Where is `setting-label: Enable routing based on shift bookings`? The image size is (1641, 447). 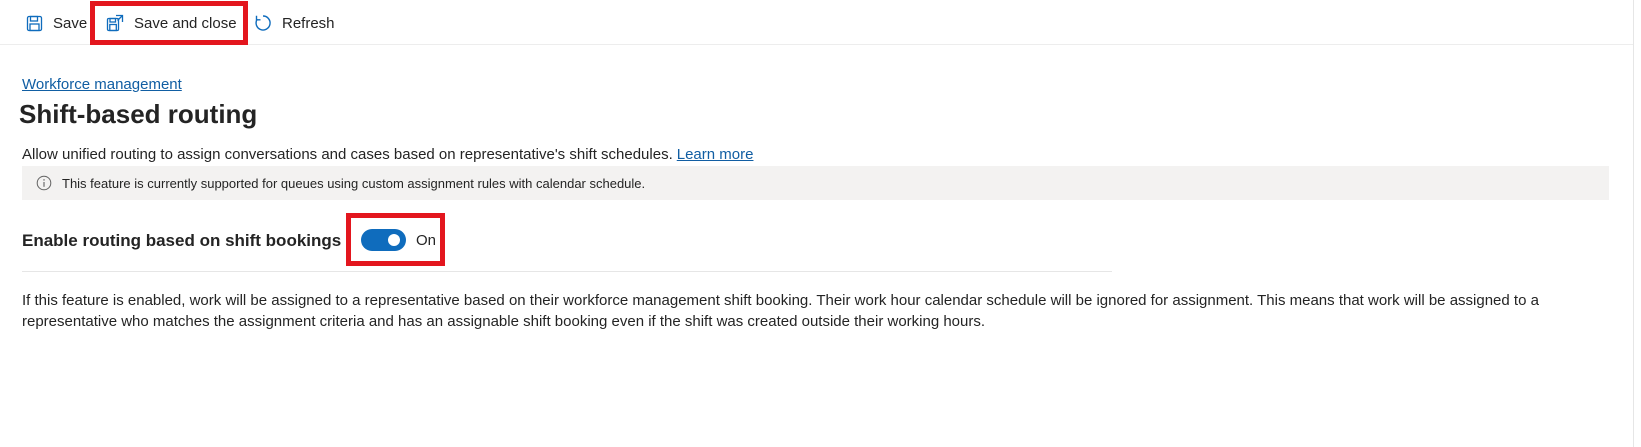 setting-label: Enable routing based on shift bookings is located at coordinates (182, 240).